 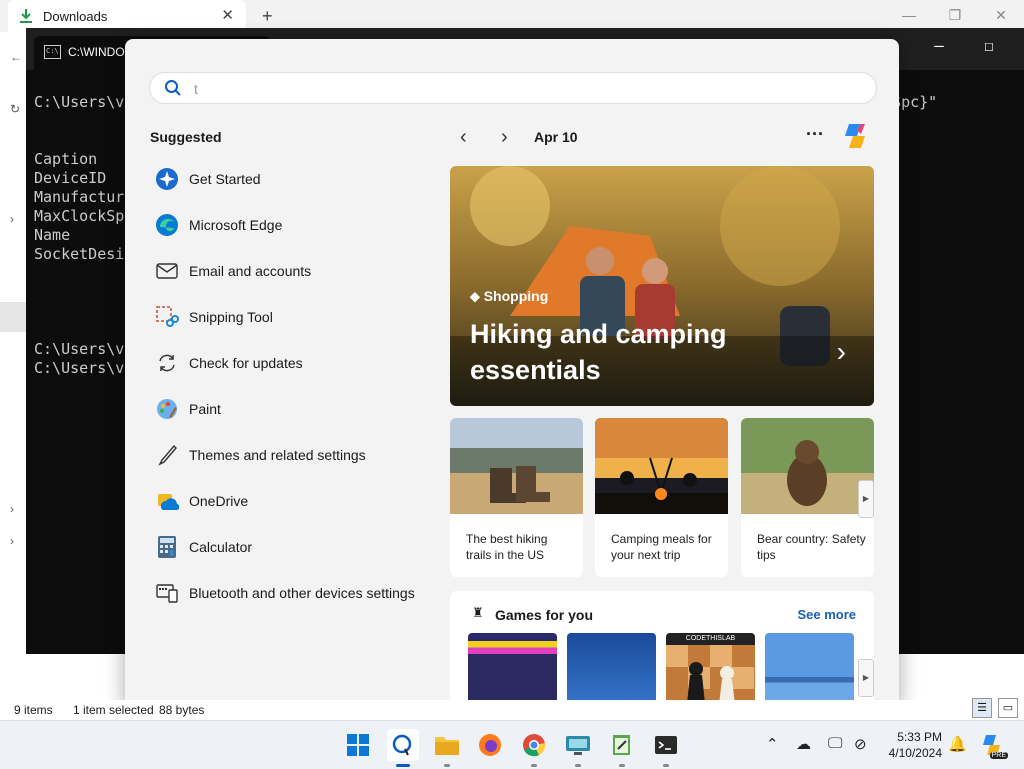 What do you see at coordinates (250, 271) in the screenshot?
I see `suggested-item-label: Email and accounts` at bounding box center [250, 271].